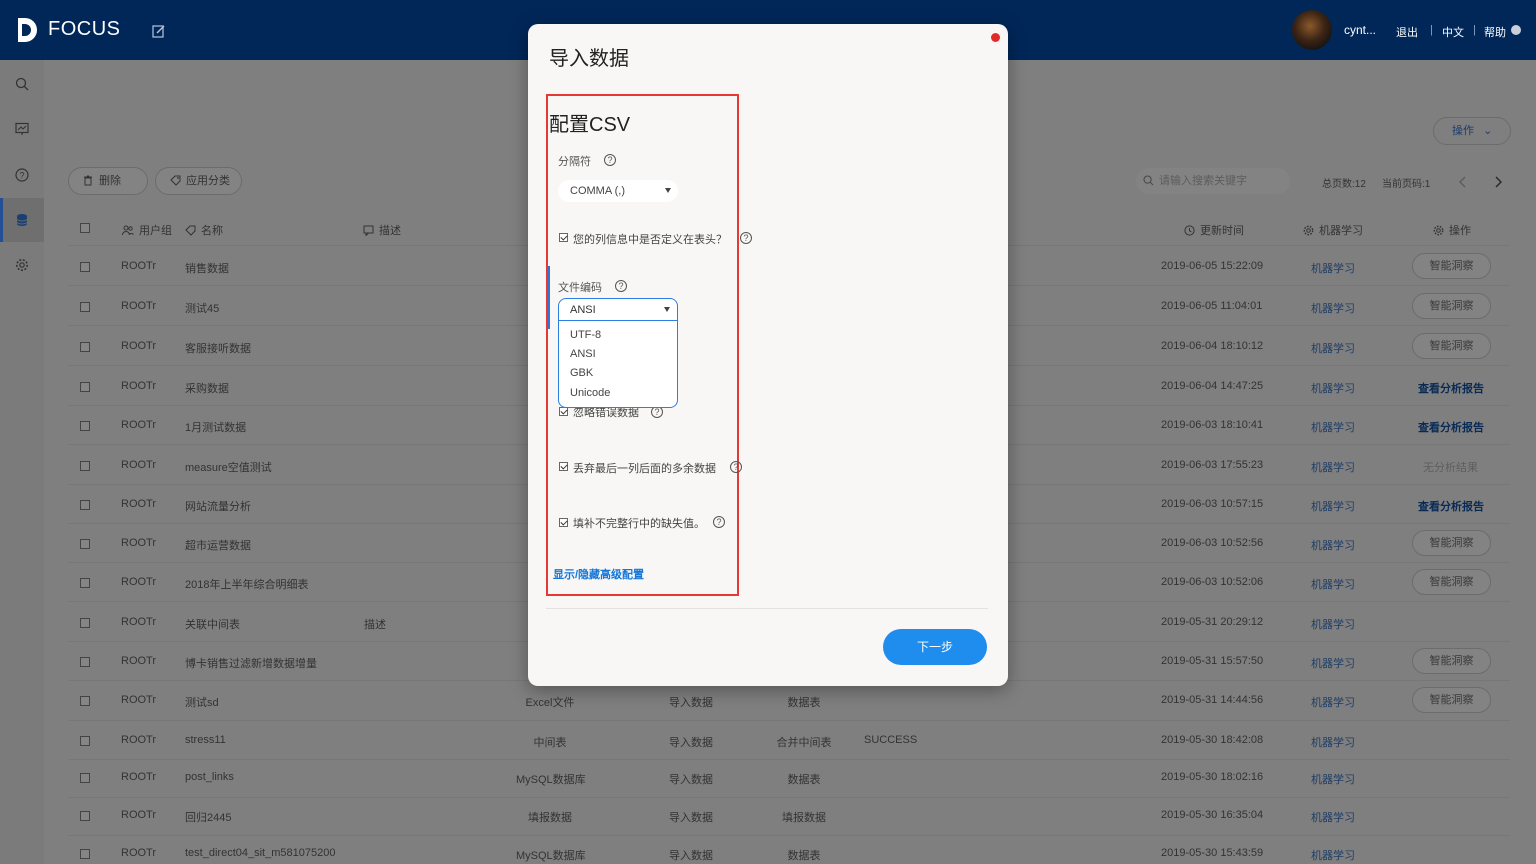  What do you see at coordinates (583, 354) in the screenshot?
I see `encoding-option: ANSI` at bounding box center [583, 354].